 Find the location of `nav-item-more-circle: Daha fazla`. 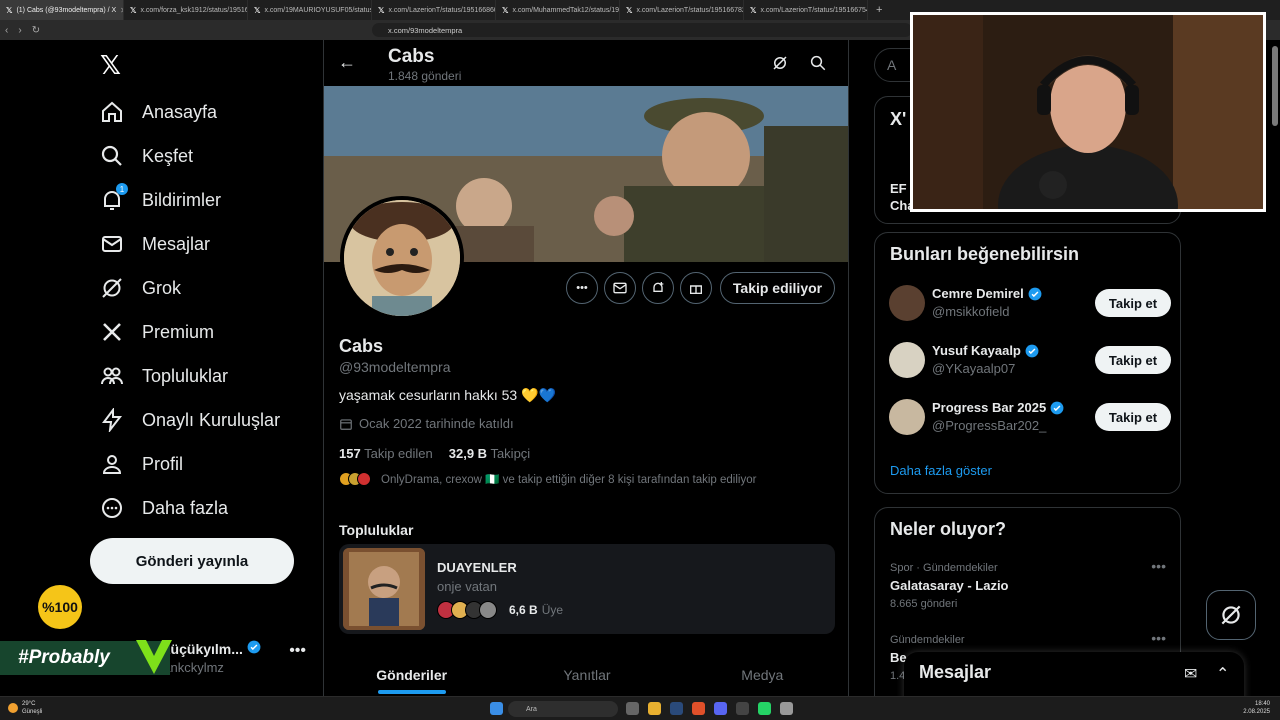

nav-item-more-circle: Daha fazla is located at coordinates (164, 508).